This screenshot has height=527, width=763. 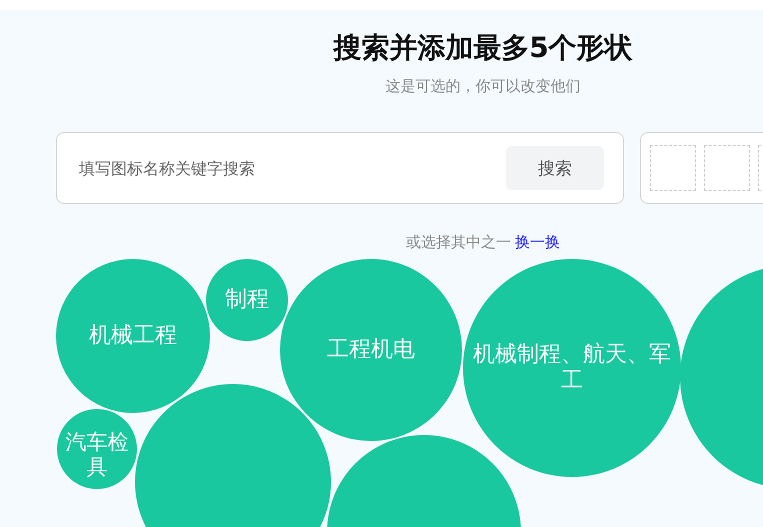 I want to click on page-title: 搜索并添加最多5个形状, so click(x=483, y=48).